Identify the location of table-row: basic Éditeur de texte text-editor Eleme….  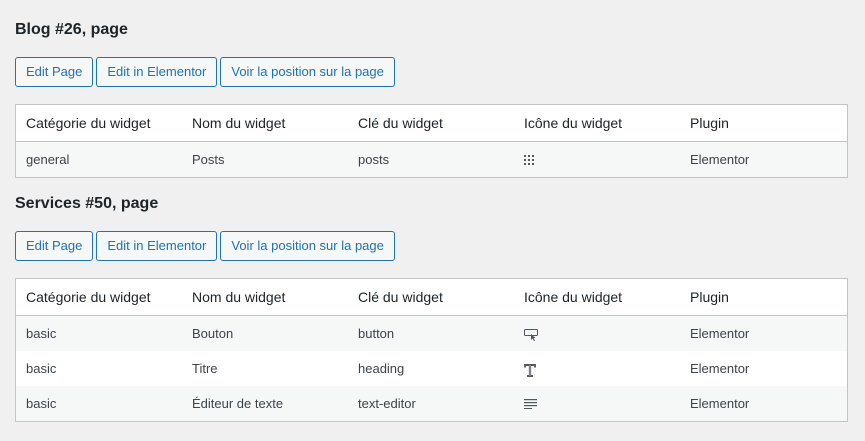
(431, 404).